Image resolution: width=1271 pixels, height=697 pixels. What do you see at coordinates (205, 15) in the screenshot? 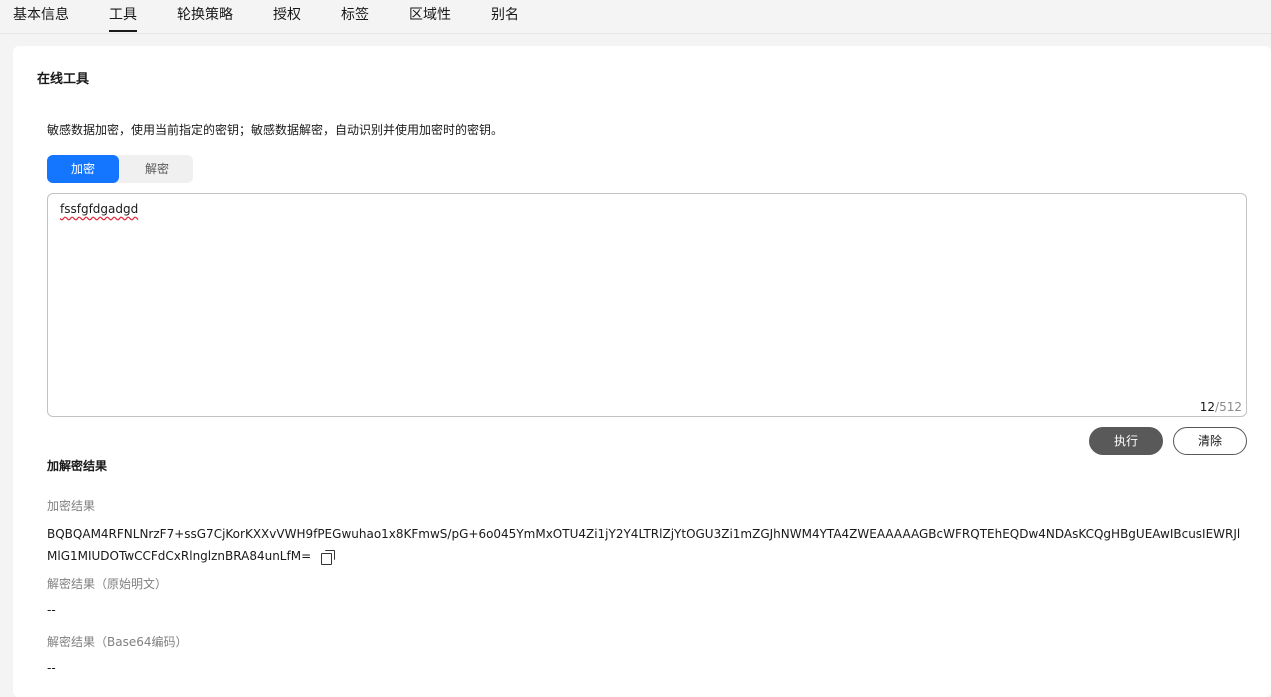
I see `tab-rotation-policy: 轮换策略` at bounding box center [205, 15].